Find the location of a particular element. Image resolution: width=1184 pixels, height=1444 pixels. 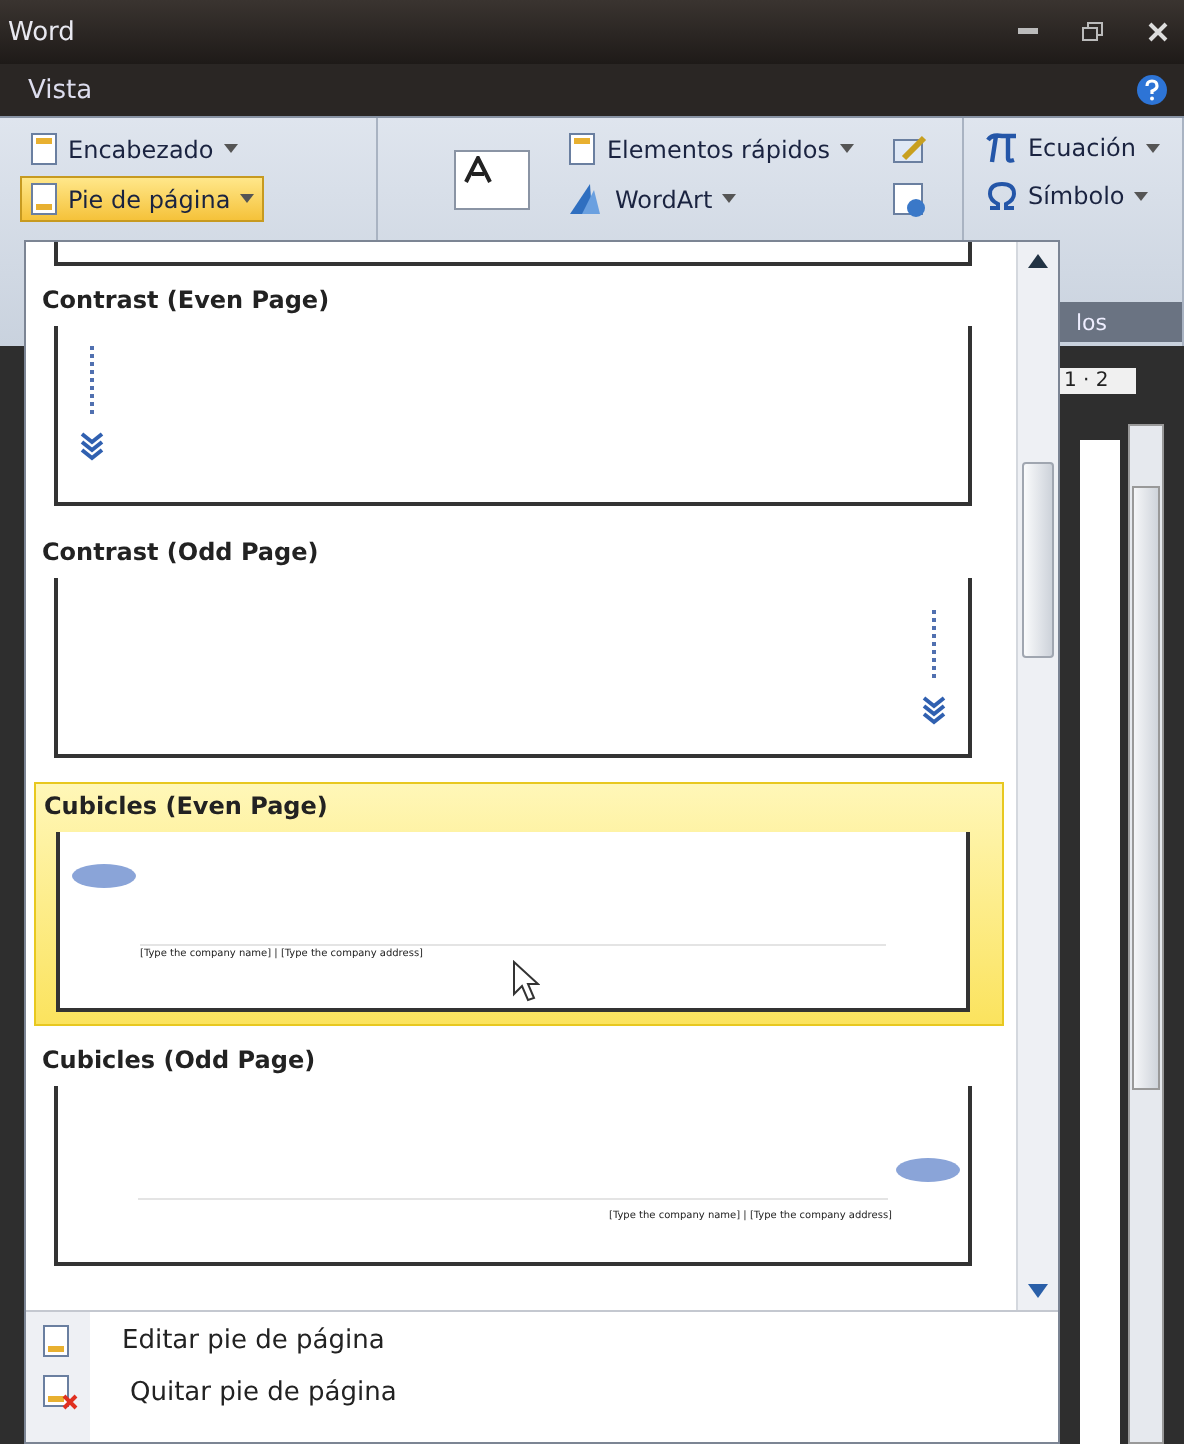

date-icon is located at coordinates (910, 200).